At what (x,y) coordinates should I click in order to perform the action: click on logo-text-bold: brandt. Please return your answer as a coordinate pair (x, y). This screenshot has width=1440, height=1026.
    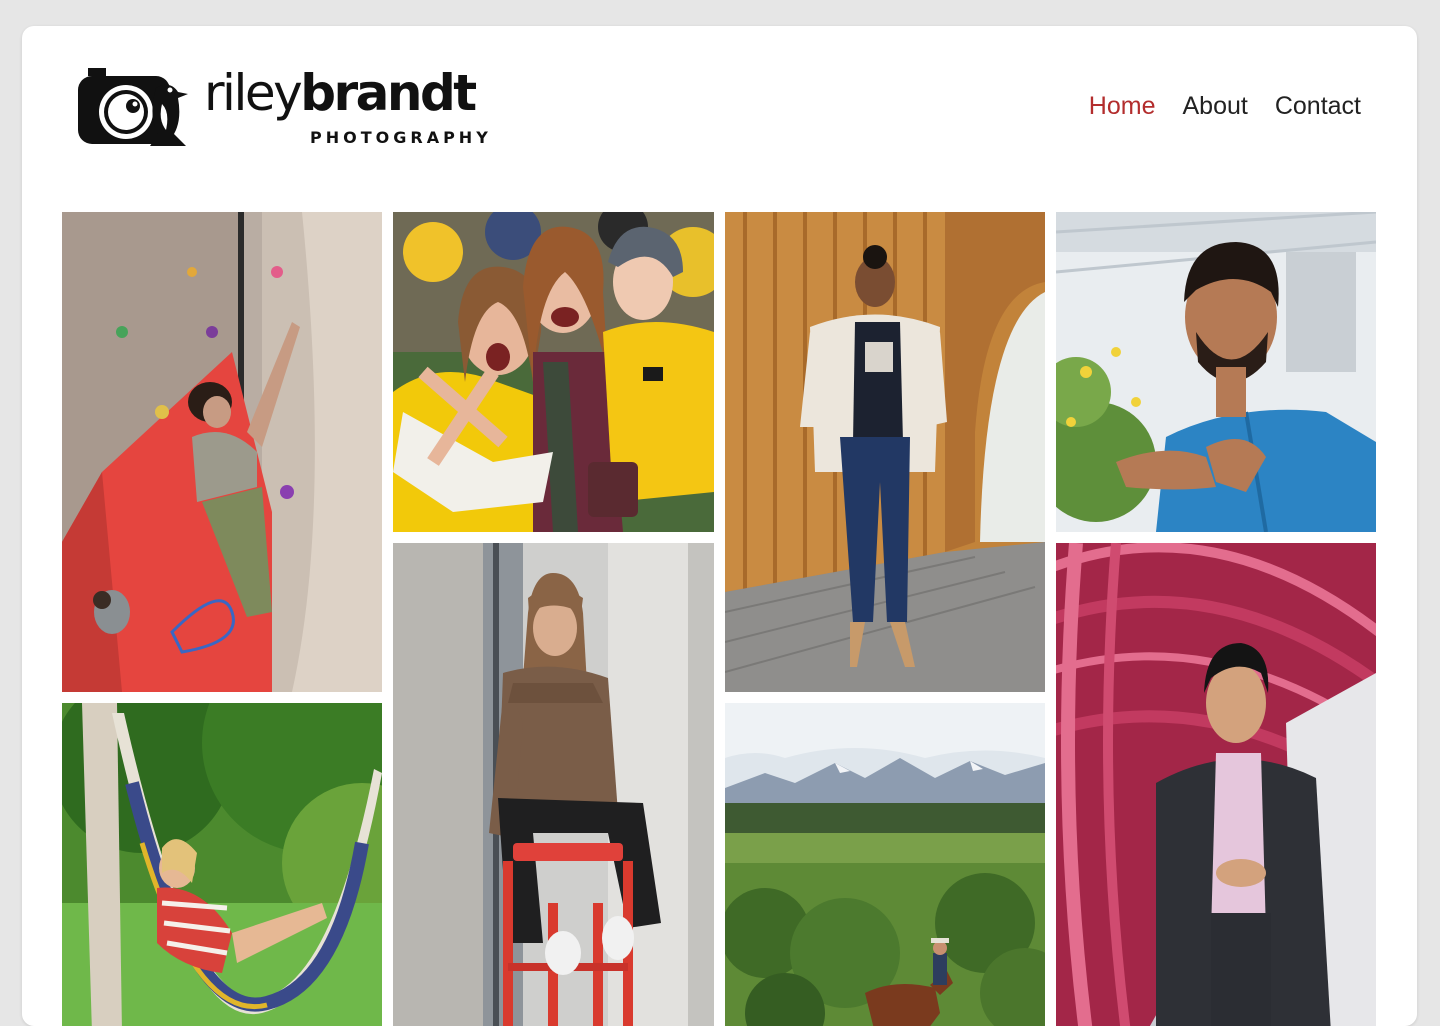
    Looking at the image, I should click on (388, 93).